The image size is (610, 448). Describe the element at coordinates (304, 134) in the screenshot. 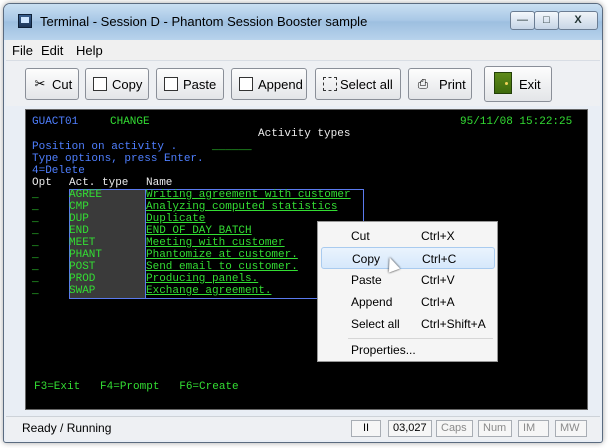

I see `screen-heading: Activity types` at that location.